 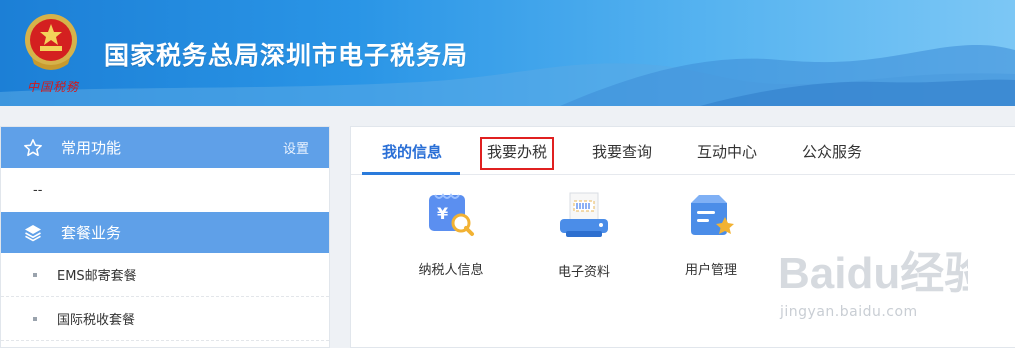 I want to click on favorites-header: 常用功能 设置, so click(x=165, y=147).